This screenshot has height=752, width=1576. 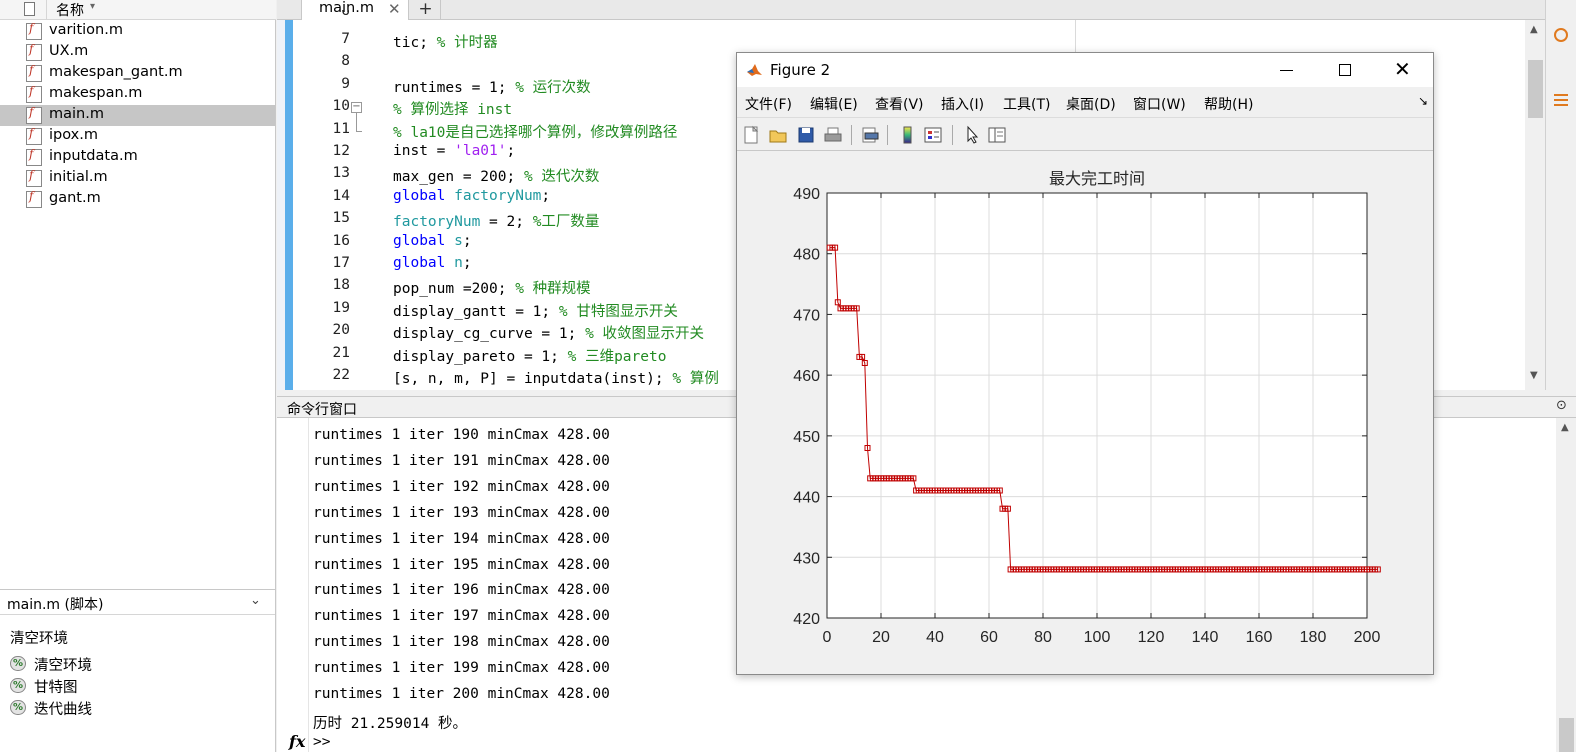 I want to click on chevron-down-icon: ⌄, so click(x=255, y=600).